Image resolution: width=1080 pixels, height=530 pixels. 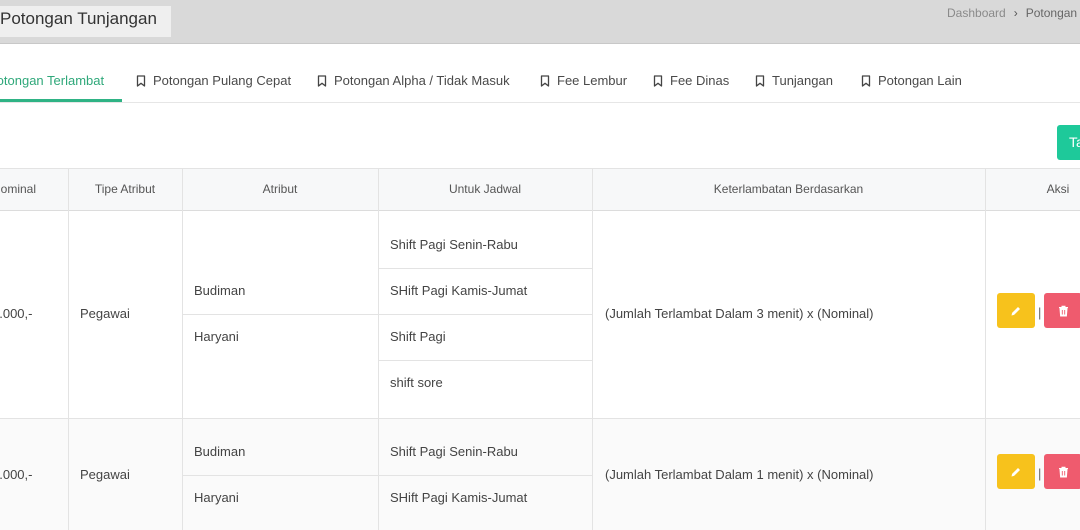 I want to click on tab-potongan-alpha: Potongan Alpha / Tidak Masuk, so click(x=413, y=80).